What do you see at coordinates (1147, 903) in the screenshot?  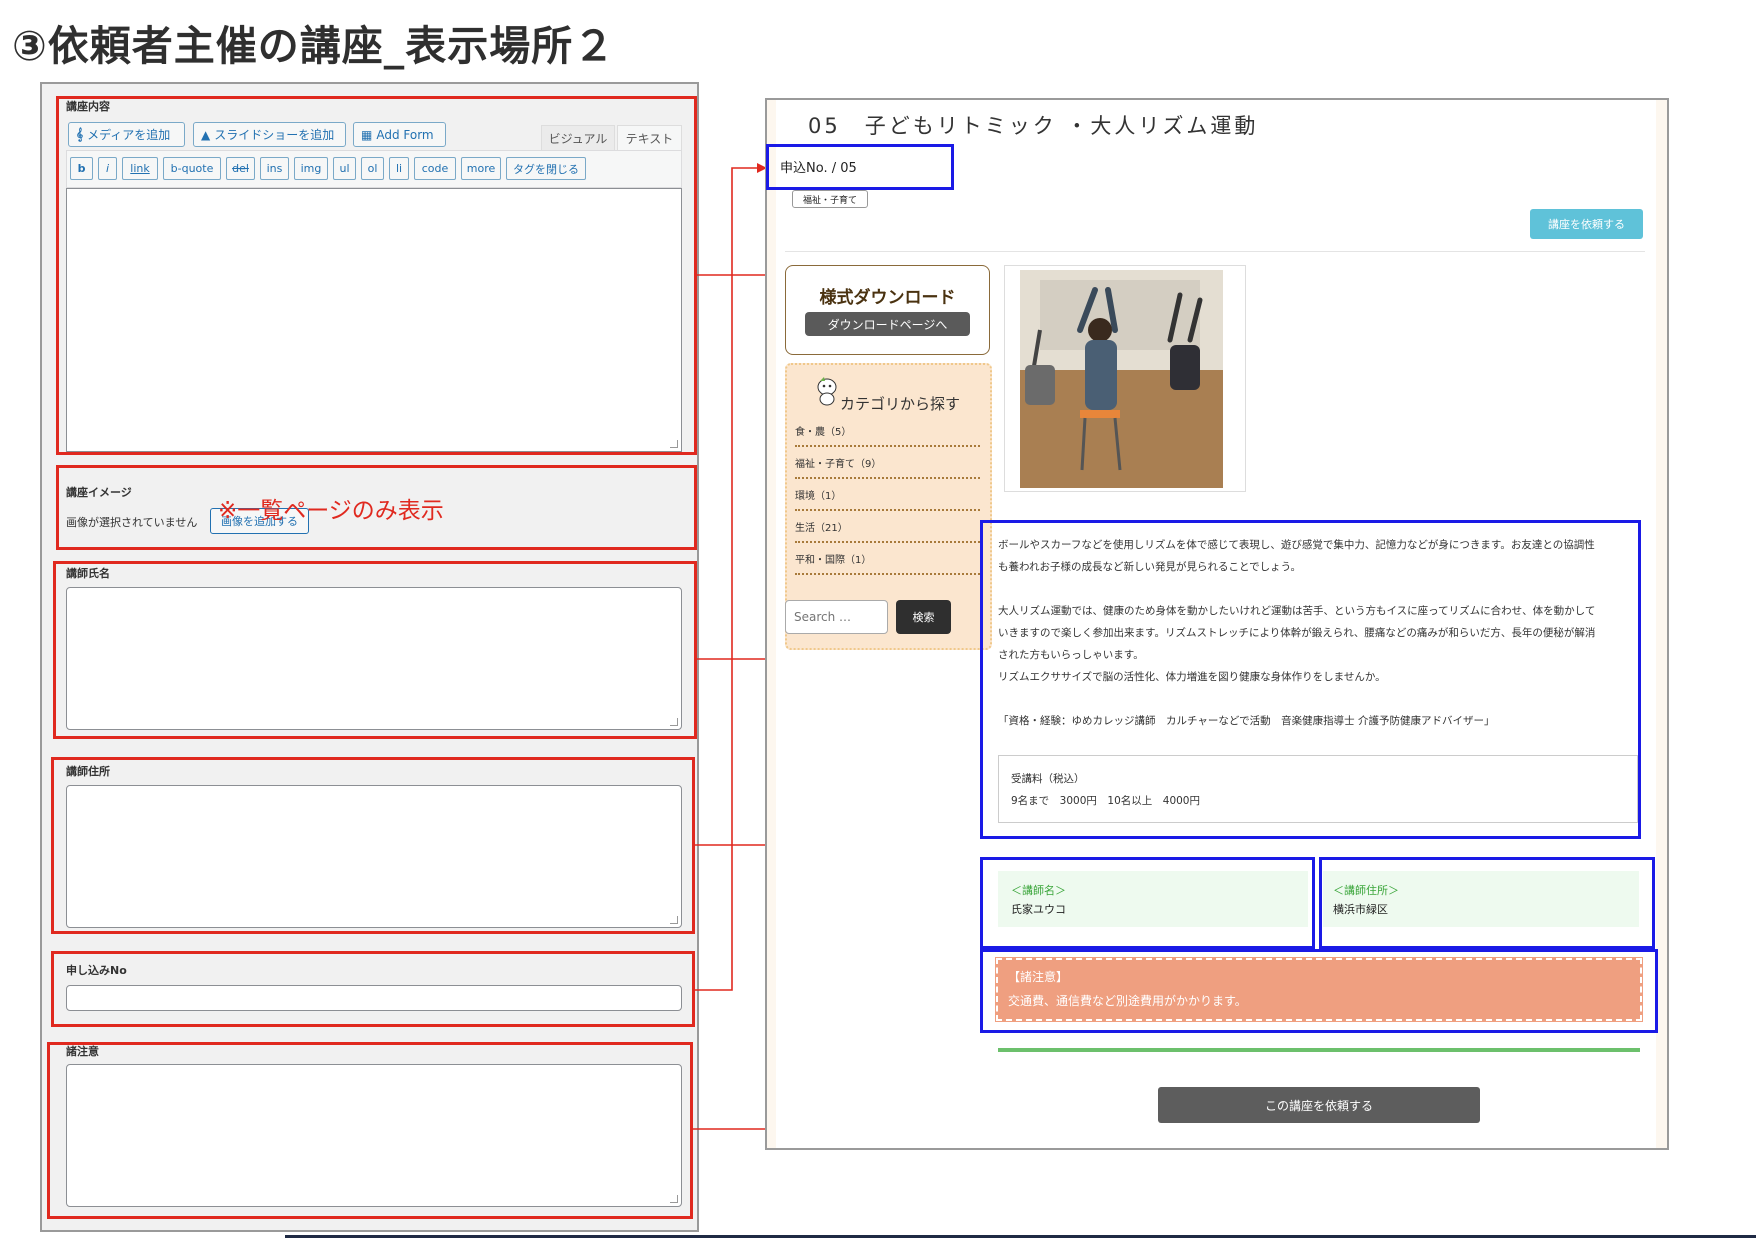 I see `instructor-name-highlight-blue` at bounding box center [1147, 903].